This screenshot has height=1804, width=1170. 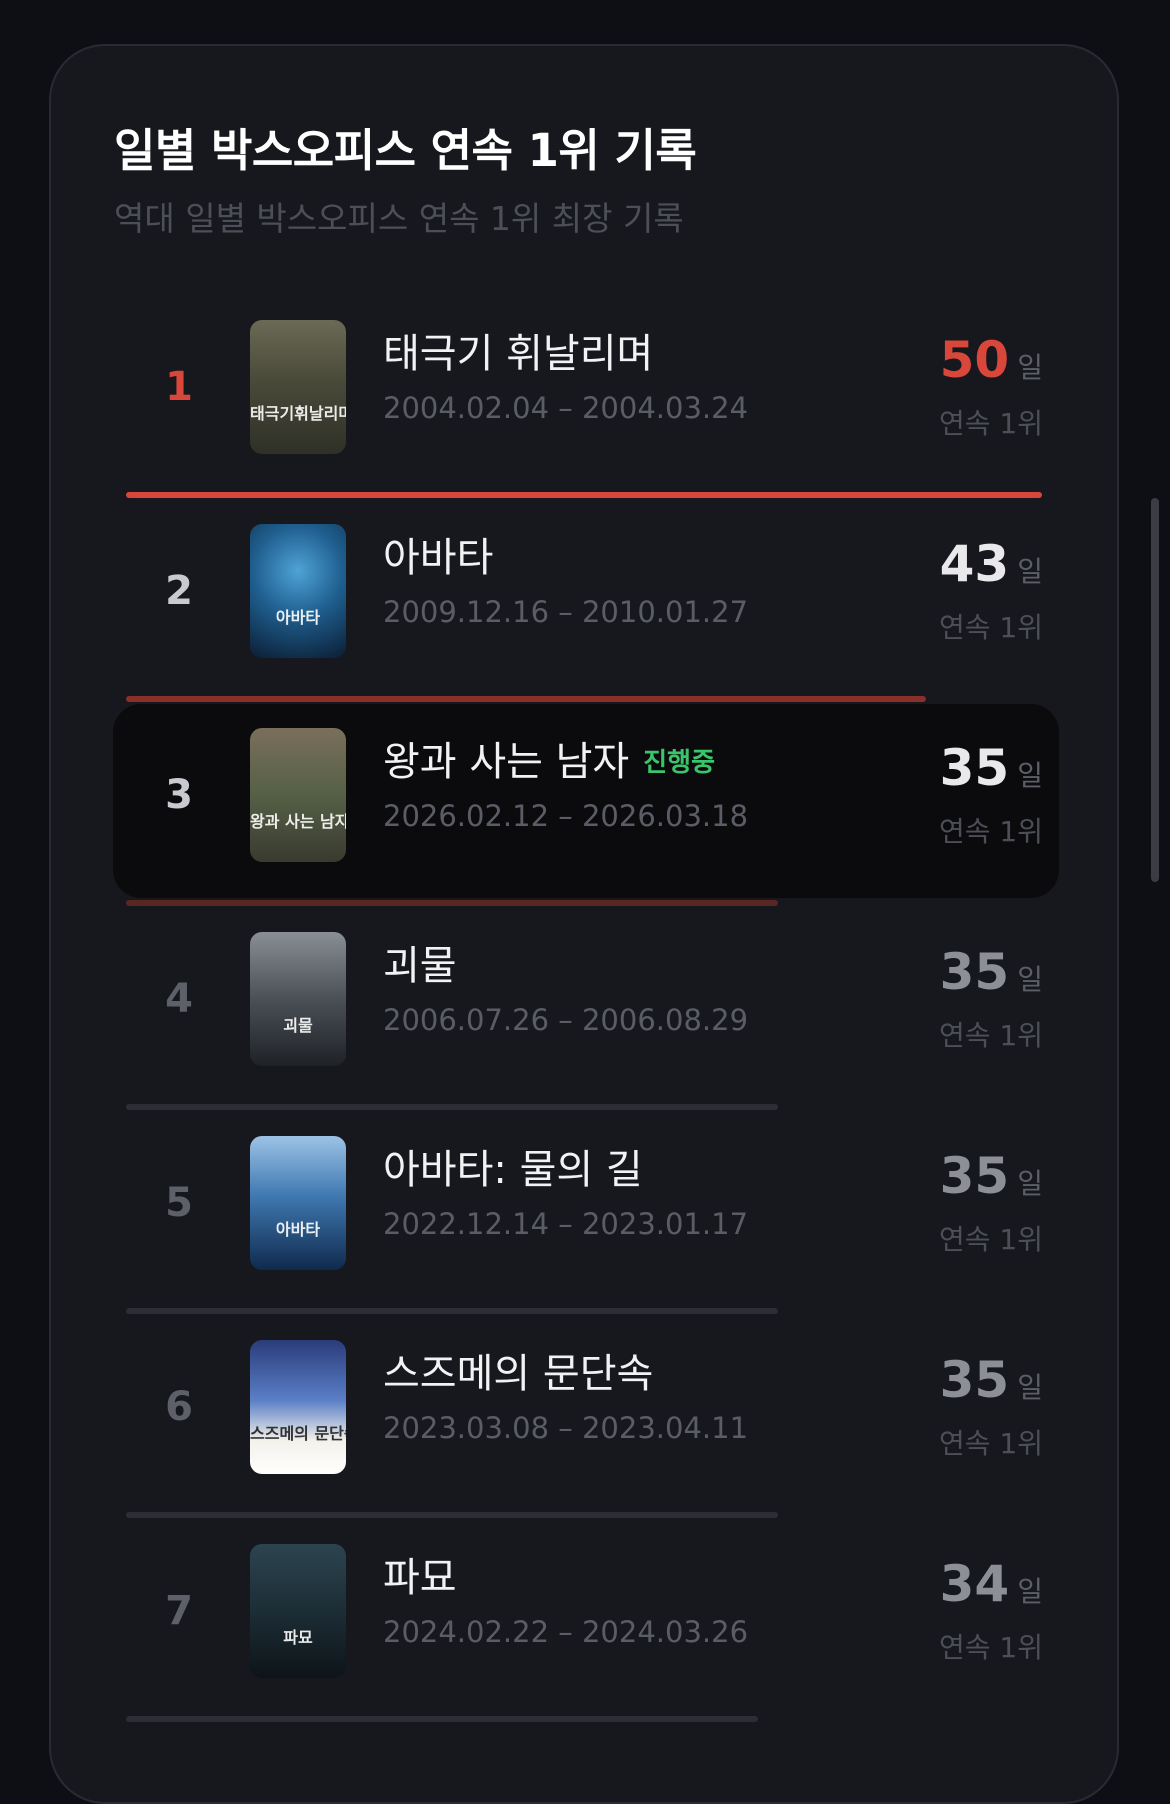 I want to click on date-range: 2006.07.26 – 2006.08.29, so click(x=566, y=1020).